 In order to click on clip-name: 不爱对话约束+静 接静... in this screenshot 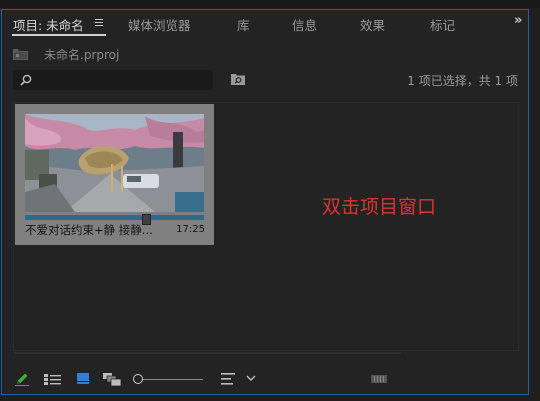, I will do `click(95, 230)`.